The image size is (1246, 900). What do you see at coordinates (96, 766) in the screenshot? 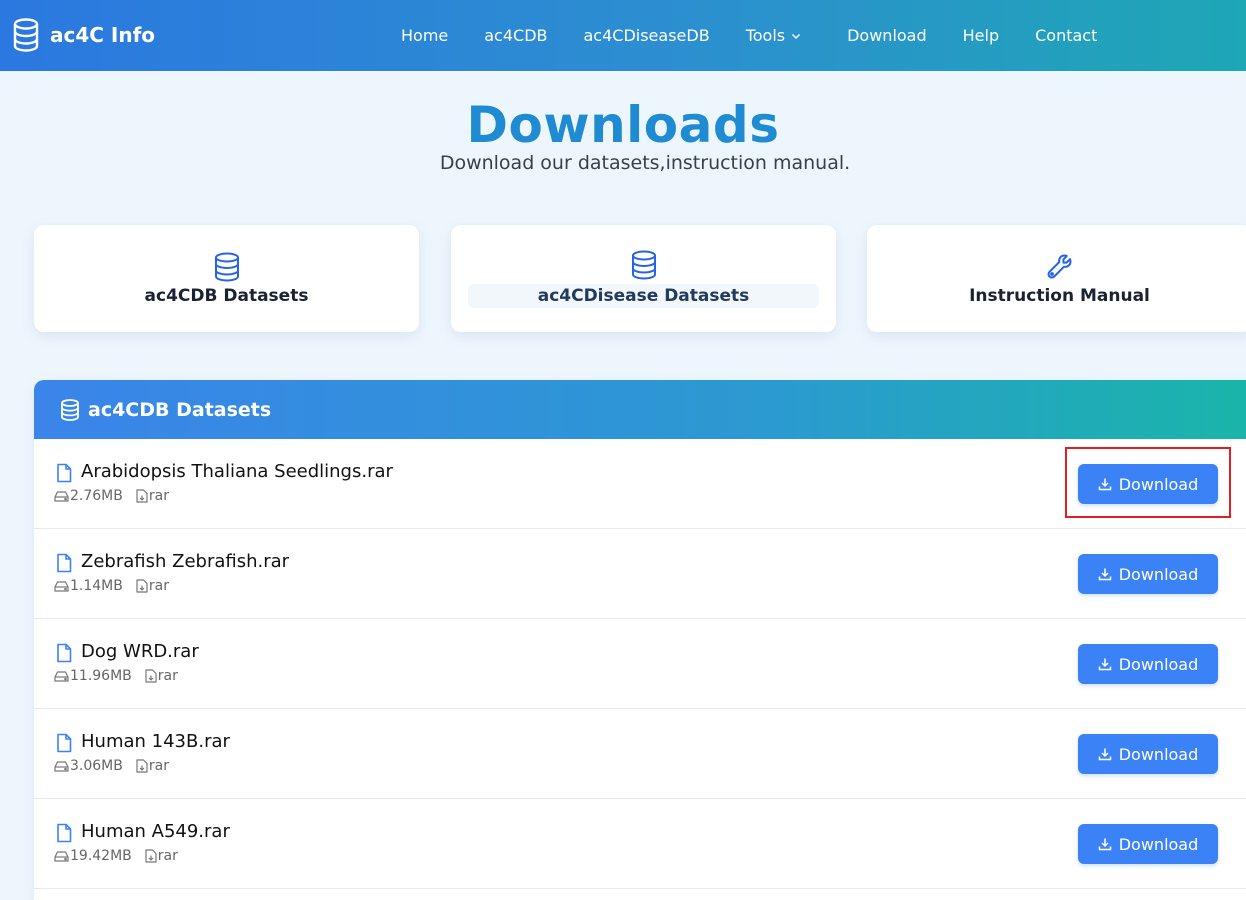
I see `file-size: 3.06MB` at bounding box center [96, 766].